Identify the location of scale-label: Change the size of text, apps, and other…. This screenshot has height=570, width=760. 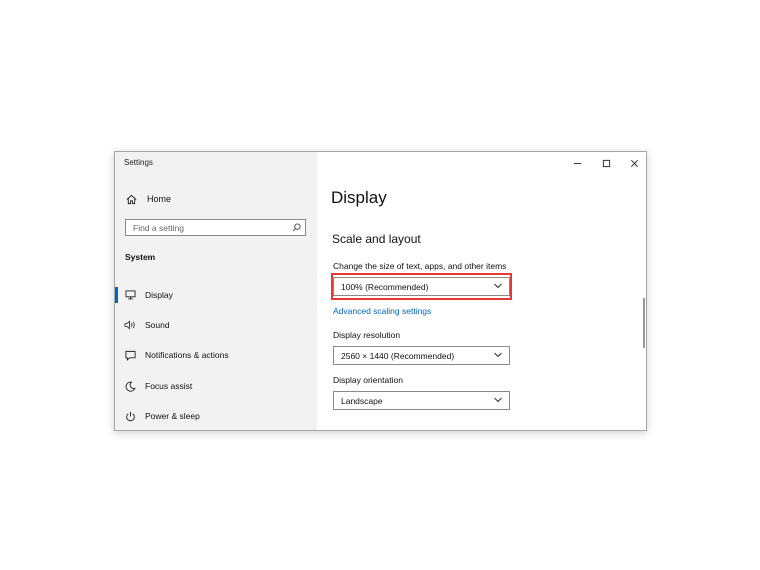
(420, 266).